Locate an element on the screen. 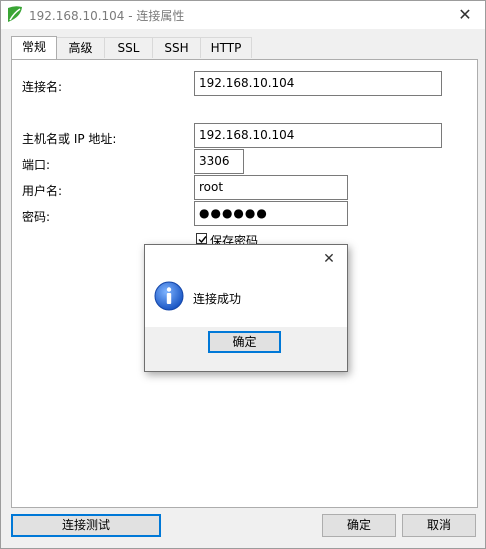  dialog-message: 连接成功 is located at coordinates (217, 299).